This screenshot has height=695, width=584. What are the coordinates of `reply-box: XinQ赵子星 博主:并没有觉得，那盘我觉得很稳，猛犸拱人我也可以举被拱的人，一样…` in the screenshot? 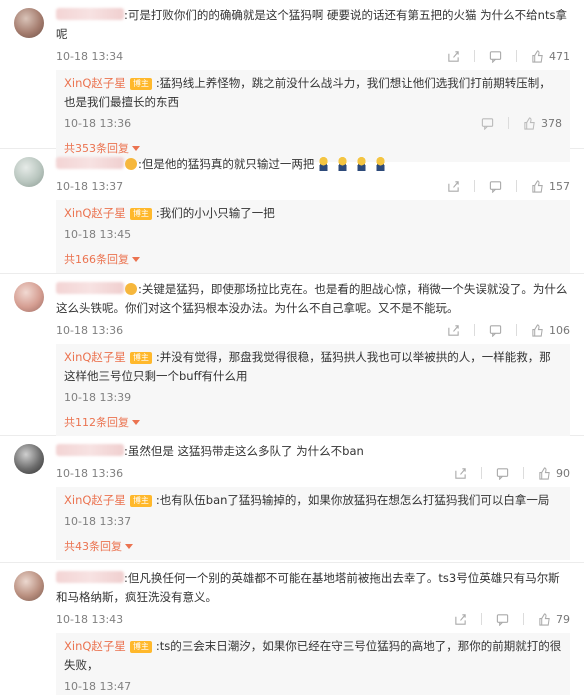 It's located at (313, 377).